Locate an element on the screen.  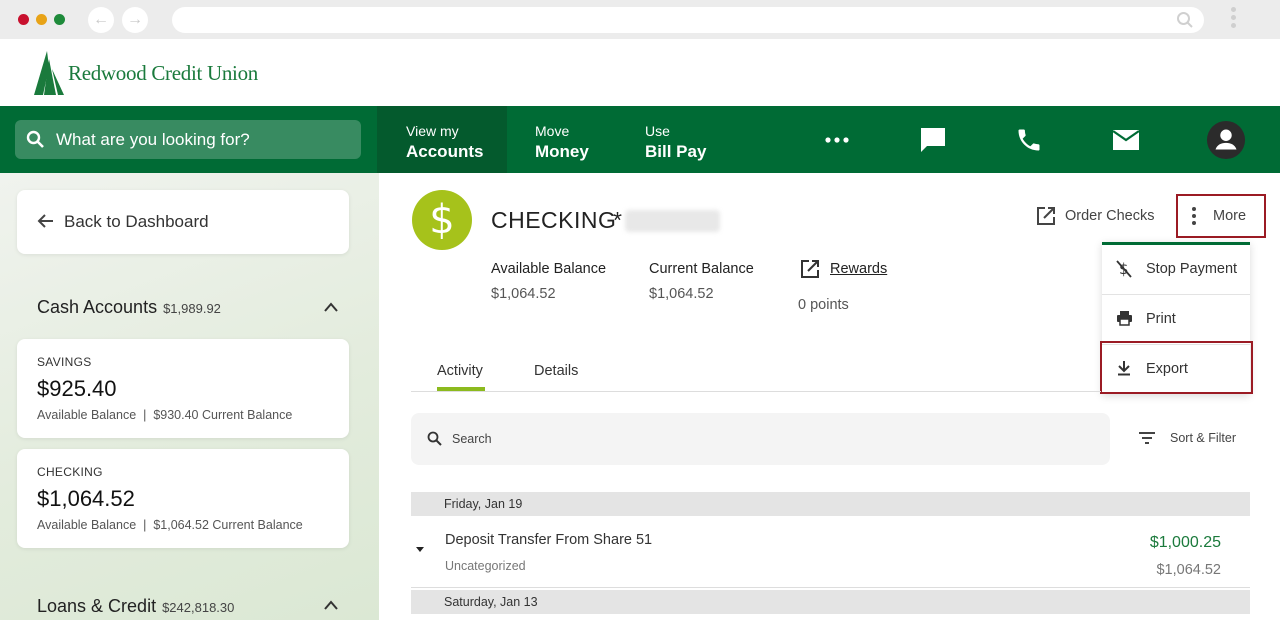
mail-icon is located at coordinates (1126, 140).